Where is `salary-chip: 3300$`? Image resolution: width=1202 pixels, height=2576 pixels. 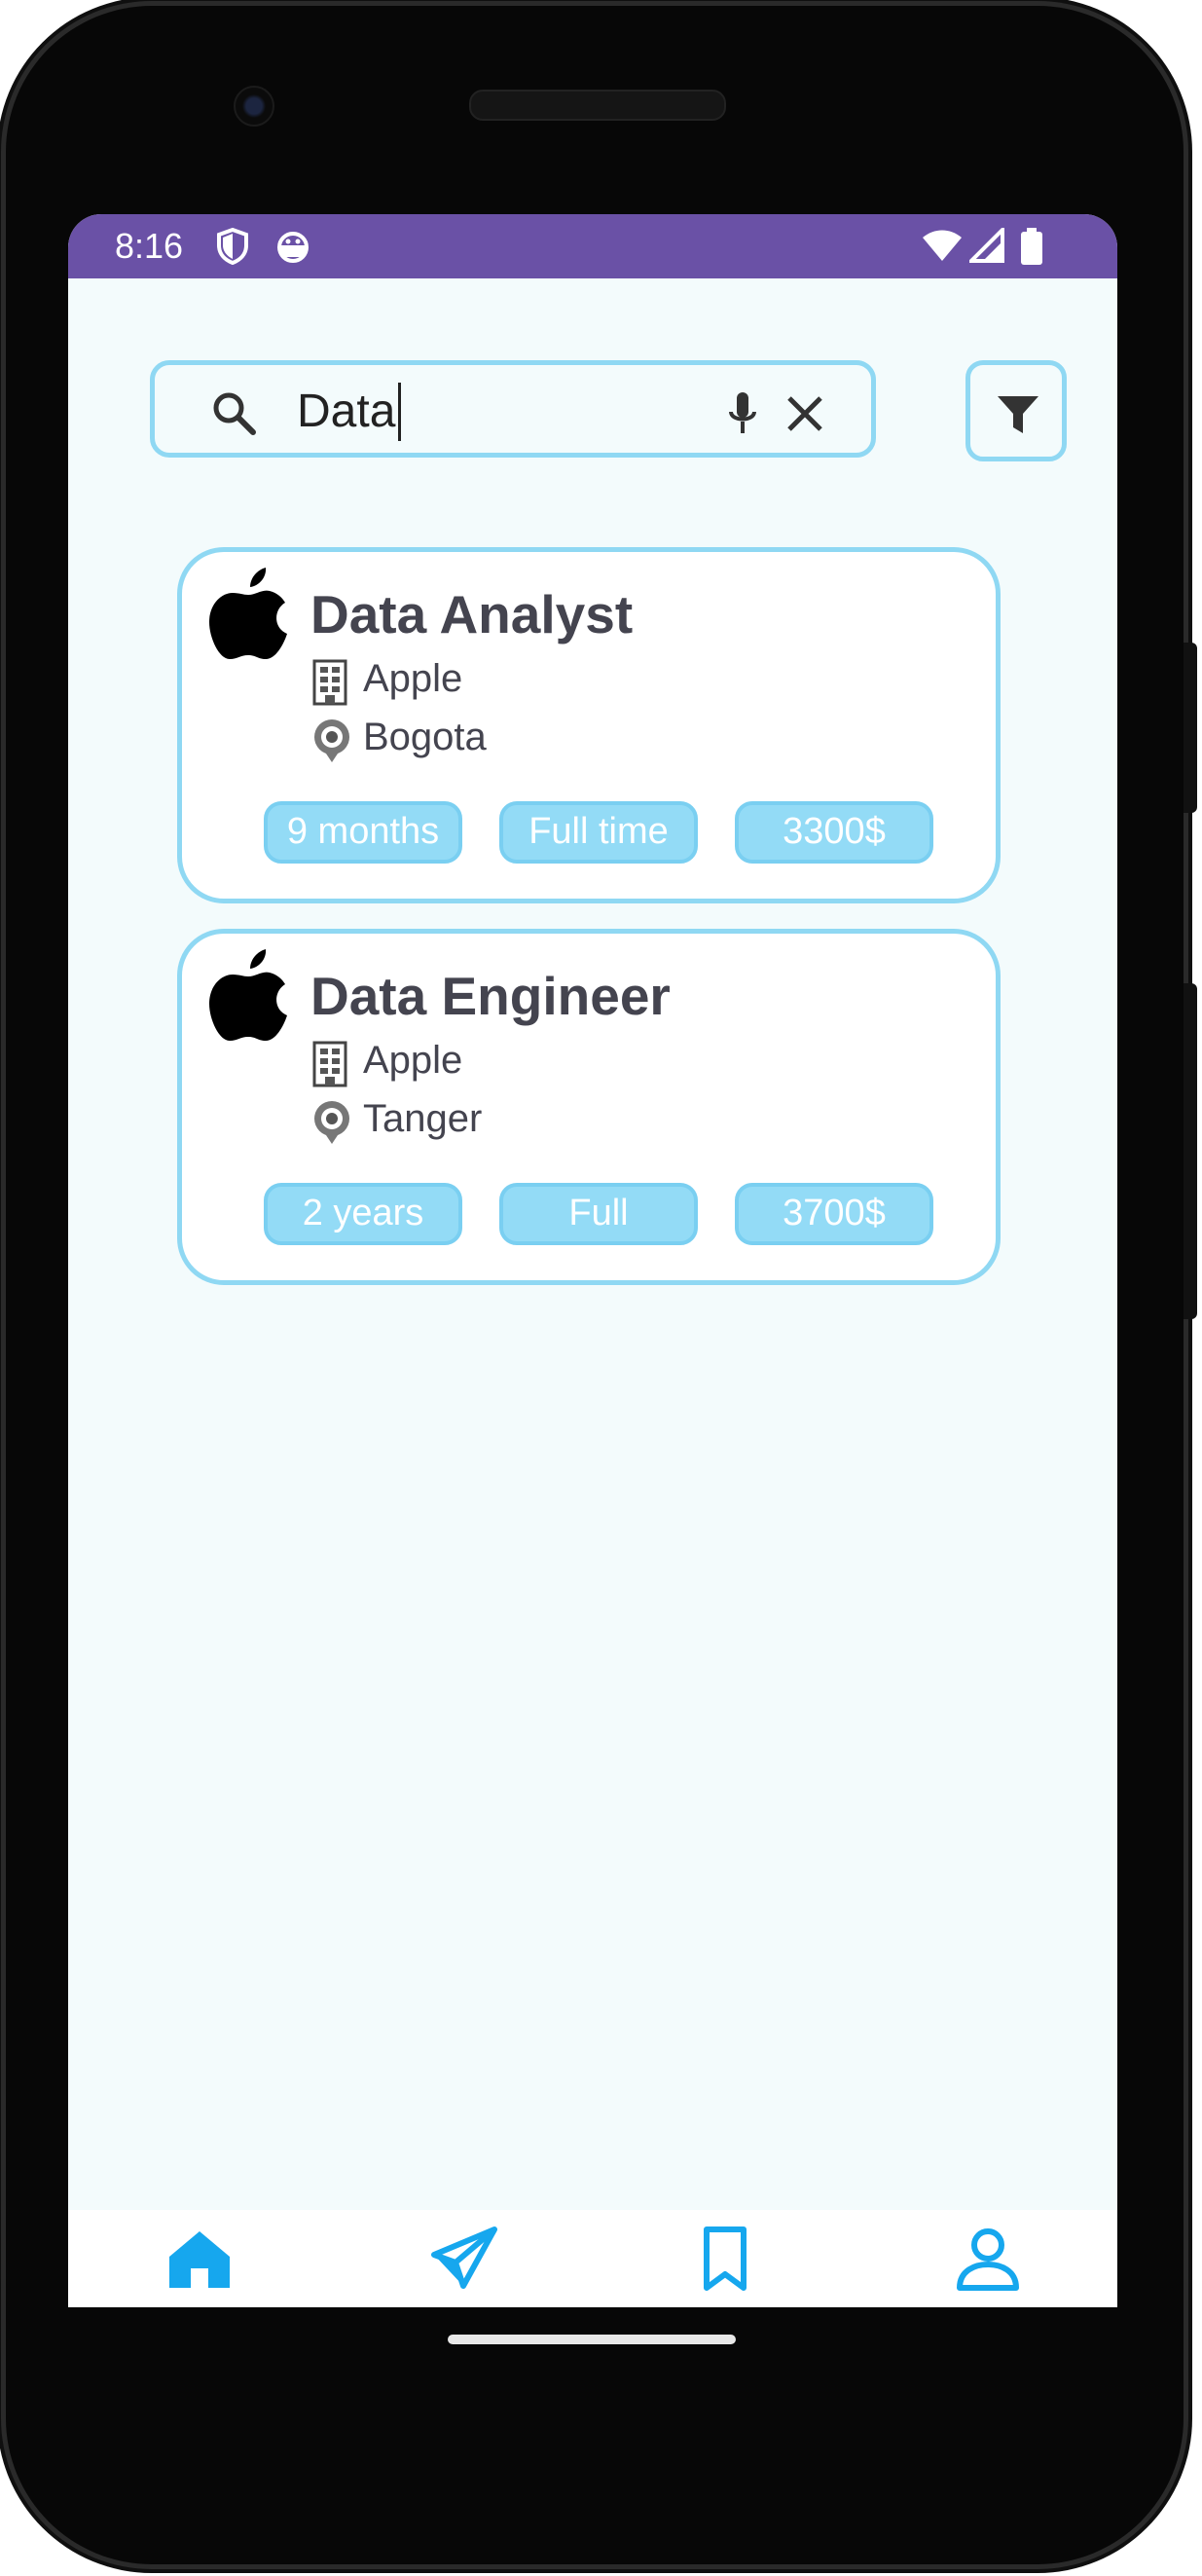
salary-chip: 3300$ is located at coordinates (834, 832).